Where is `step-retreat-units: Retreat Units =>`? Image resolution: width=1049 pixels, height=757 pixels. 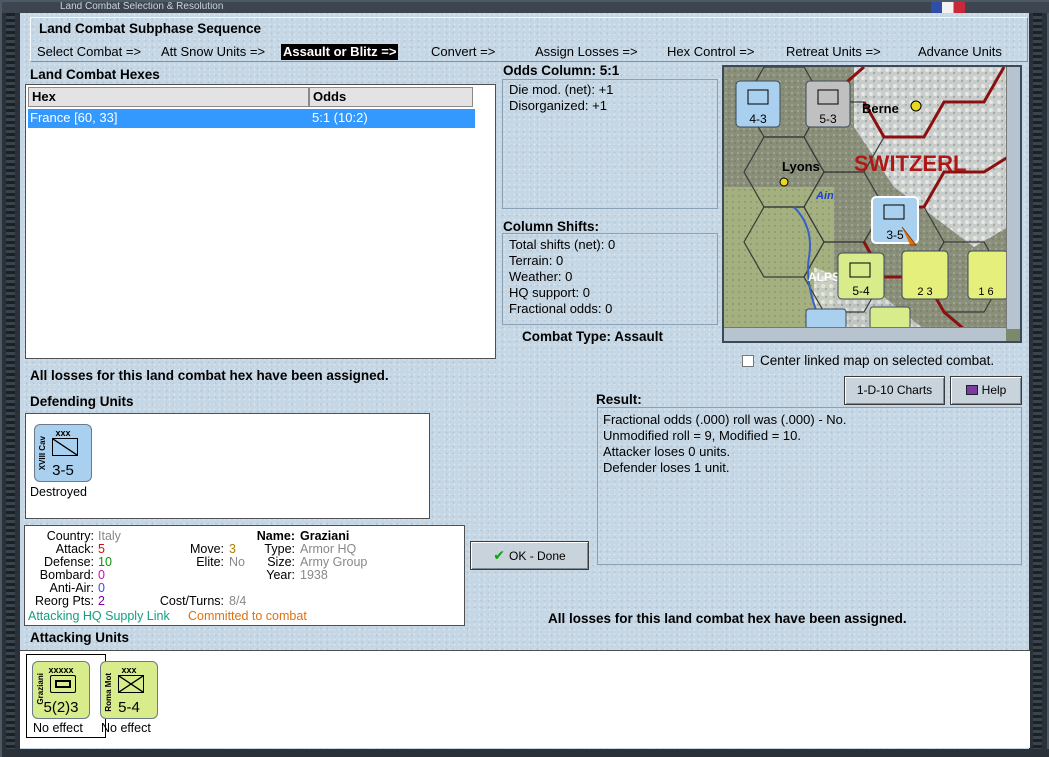
step-retreat-units: Retreat Units => is located at coordinates (833, 52).